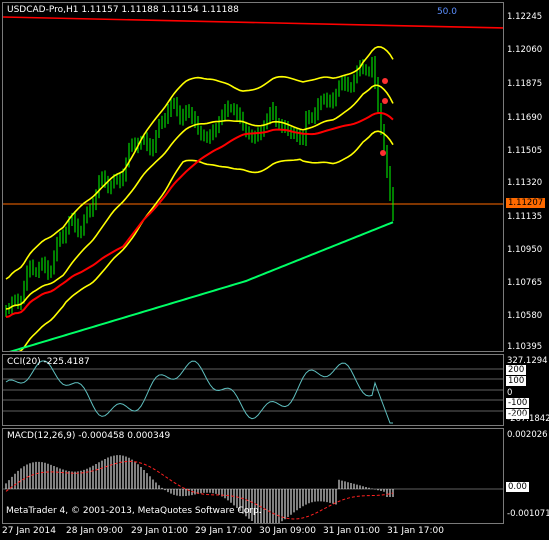  Describe the element at coordinates (89, 436) in the screenshot. I see `macd-title: MACD(12,26,9) -0.000458 0.000349` at that location.